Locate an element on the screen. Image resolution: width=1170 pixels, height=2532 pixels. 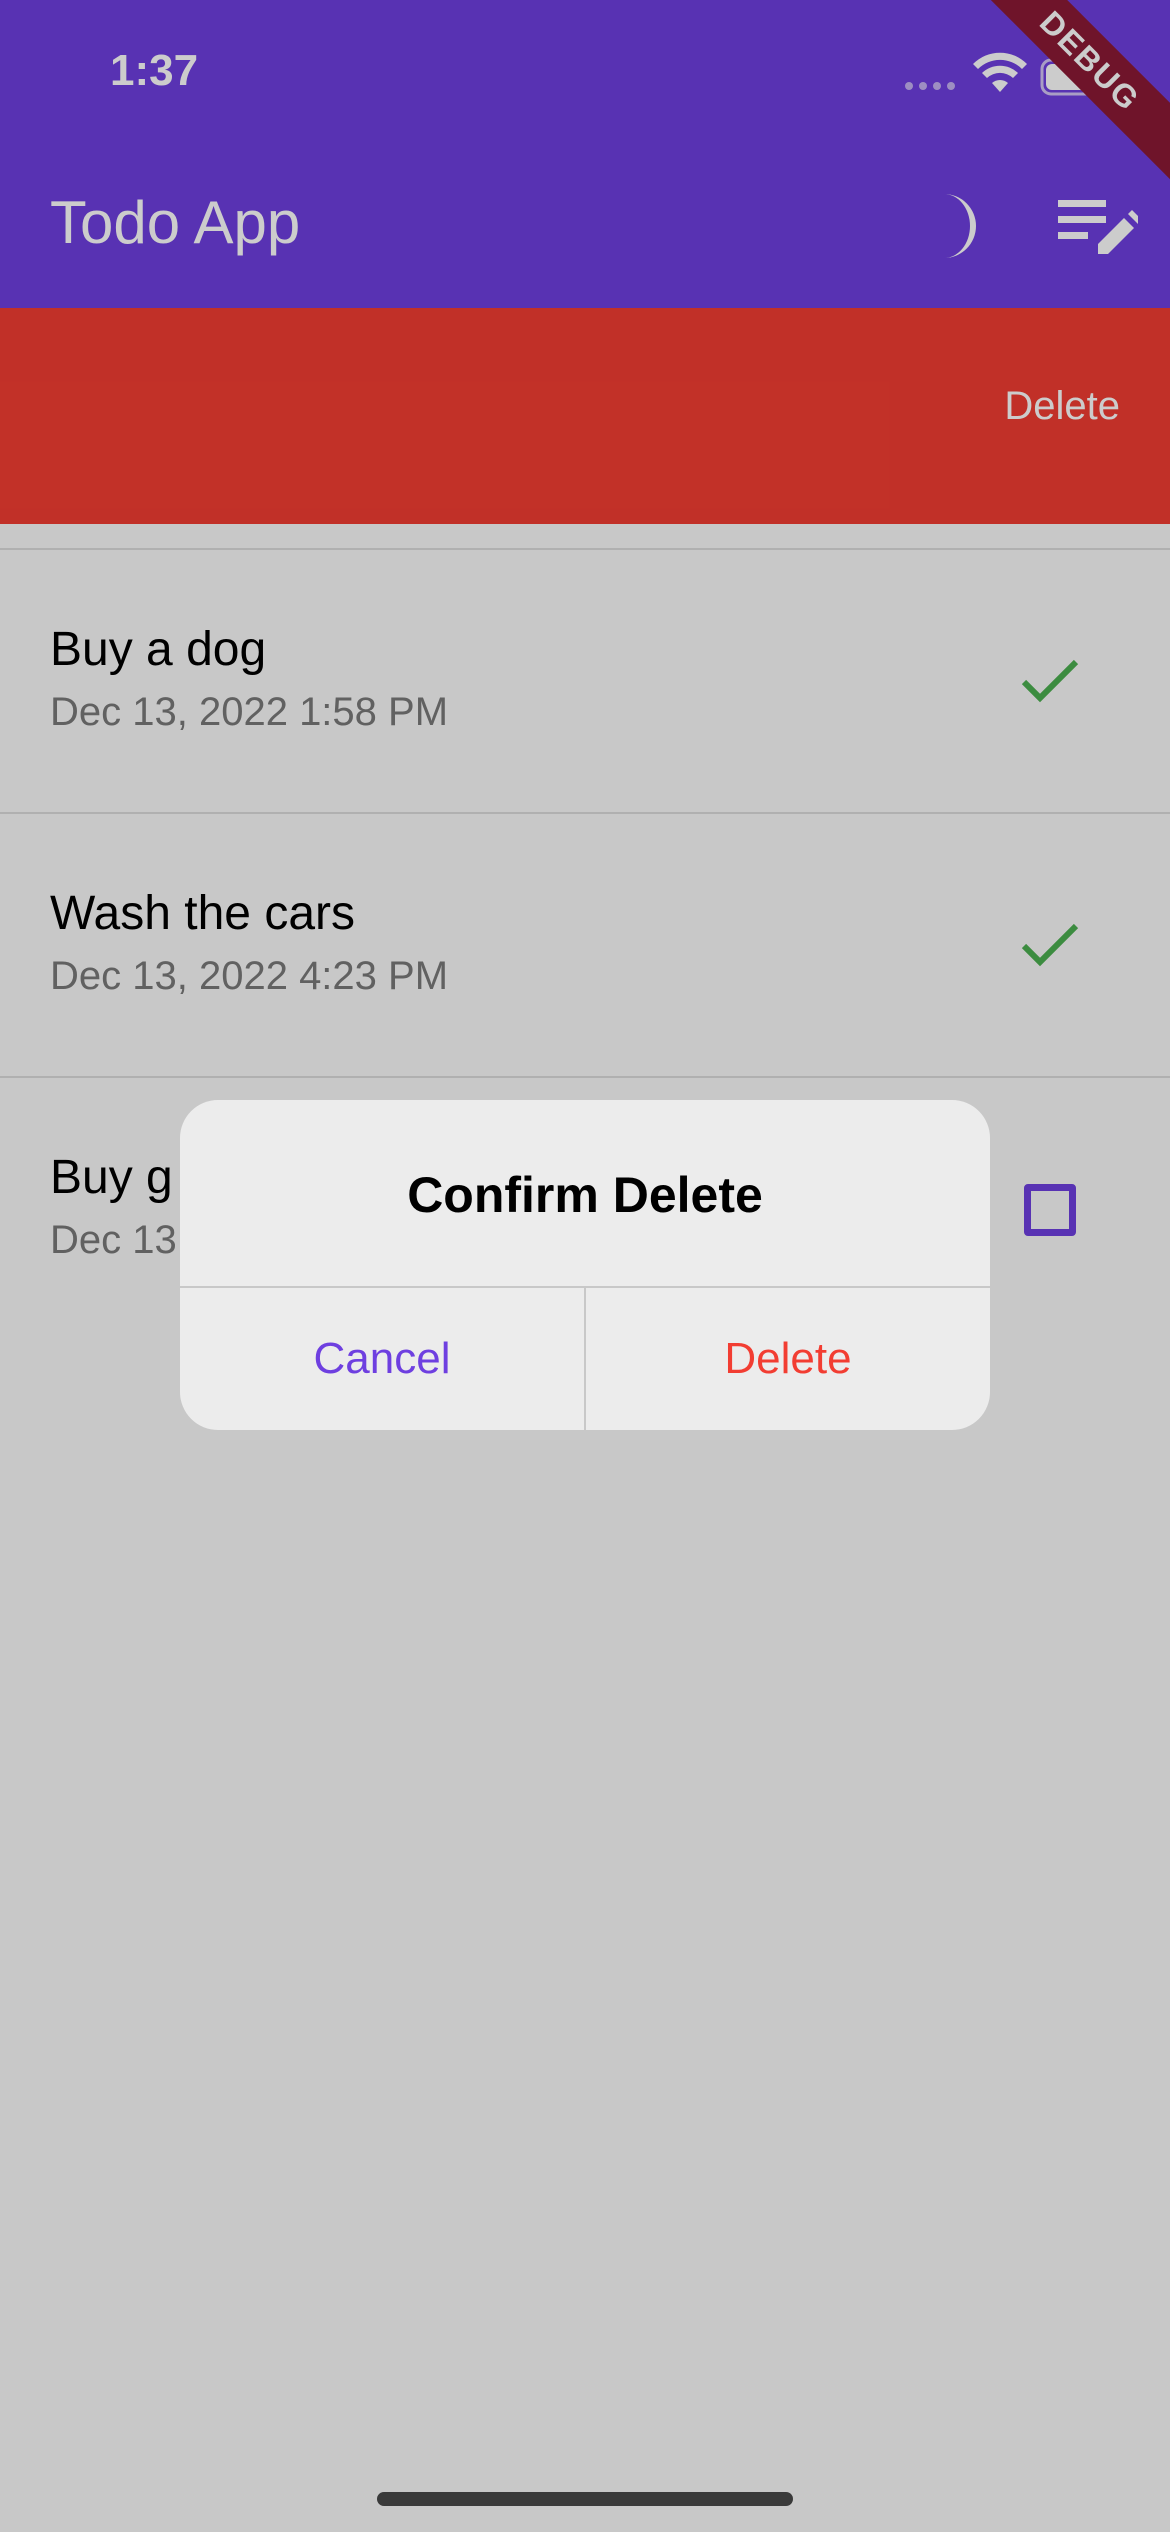
delete-button: Delete is located at coordinates (788, 1359).